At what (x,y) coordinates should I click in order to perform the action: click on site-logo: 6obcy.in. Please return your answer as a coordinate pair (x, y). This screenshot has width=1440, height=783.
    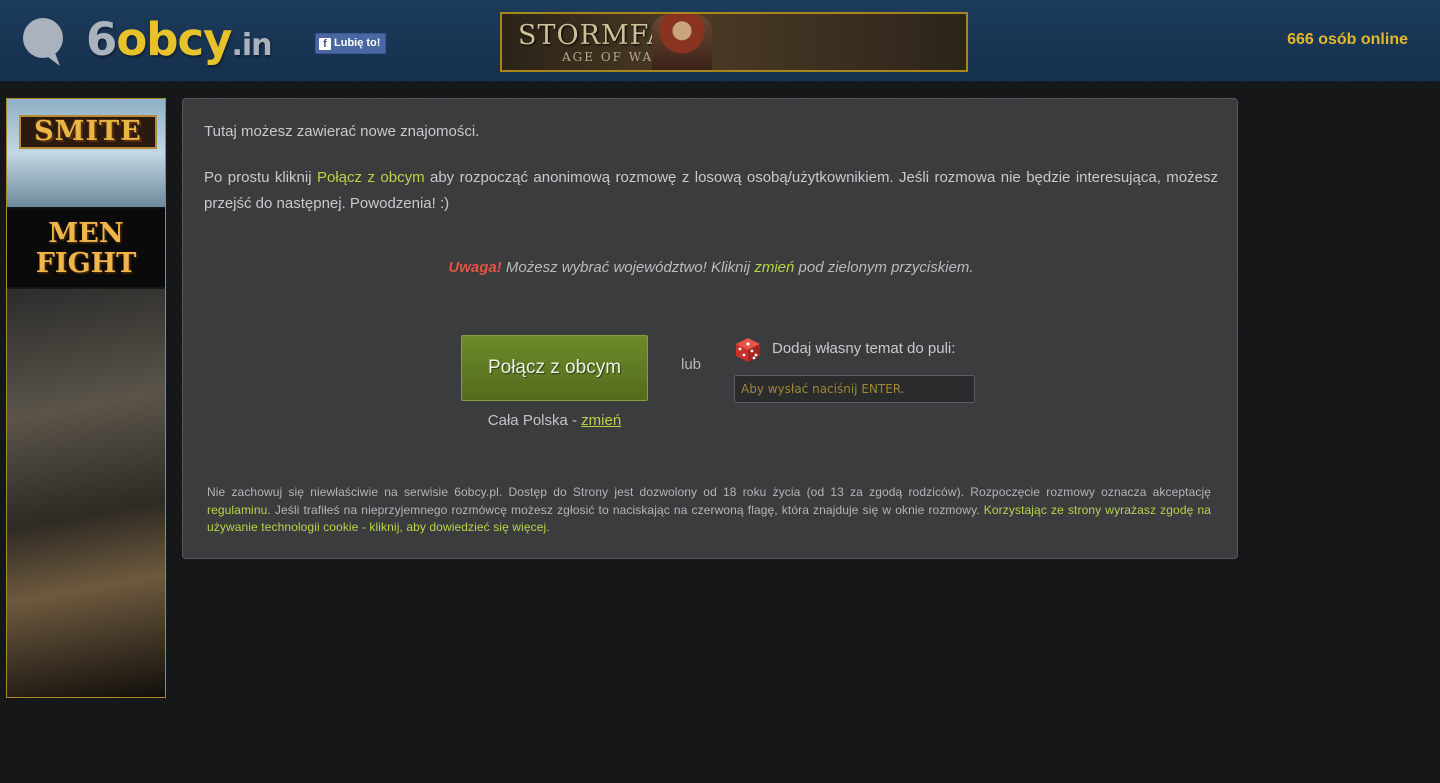
    Looking at the image, I should click on (147, 41).